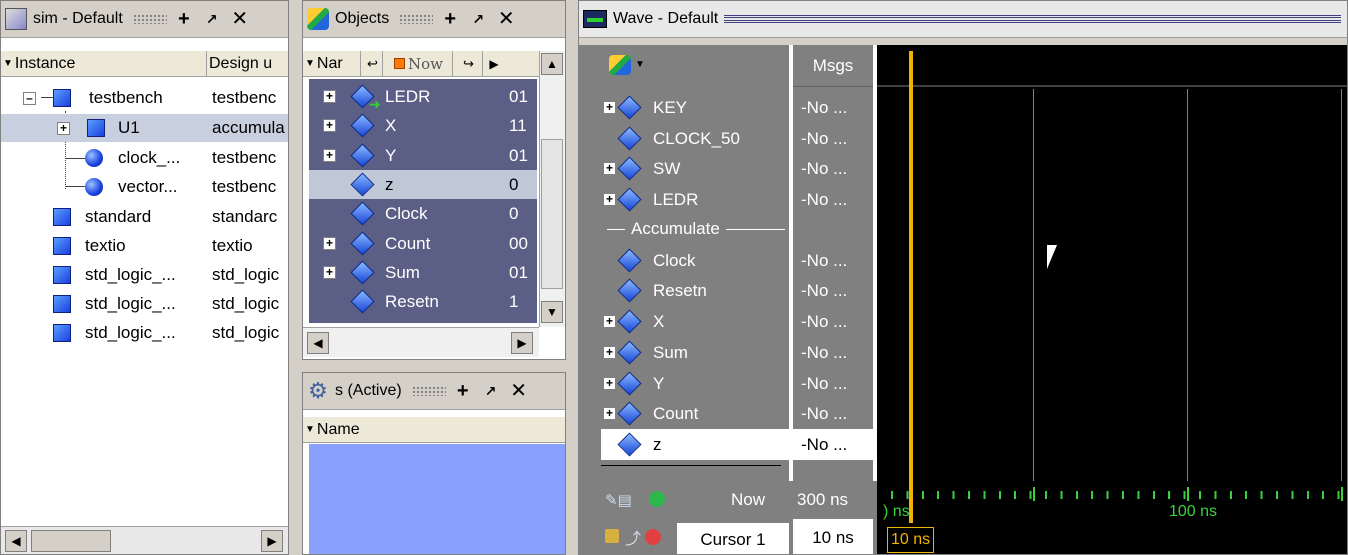 The width and height of the screenshot is (1348, 555). I want to click on cursor-row: ⤴ Cursor 1, so click(684, 536).